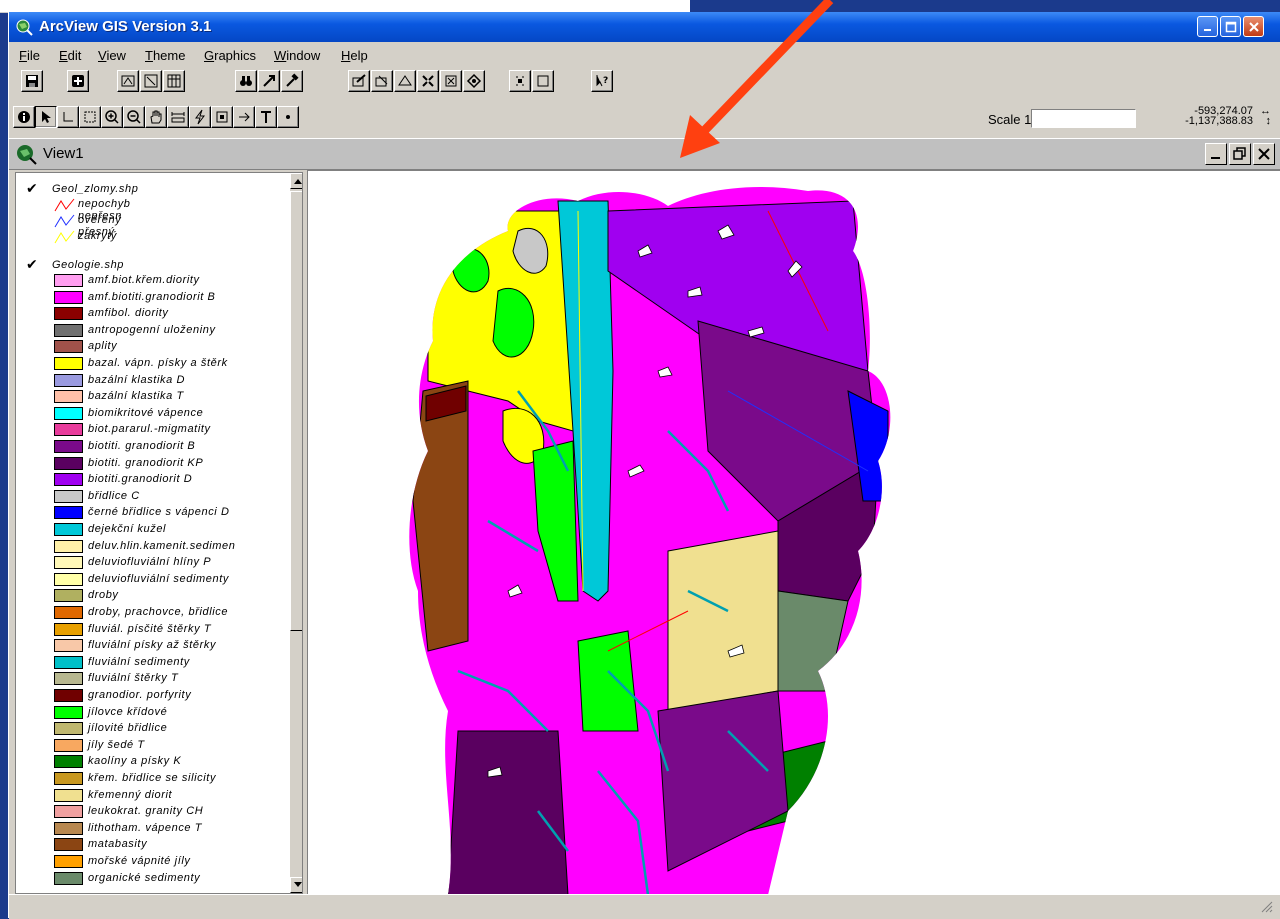  I want to click on vertex-edit-icon, so click(68, 117).